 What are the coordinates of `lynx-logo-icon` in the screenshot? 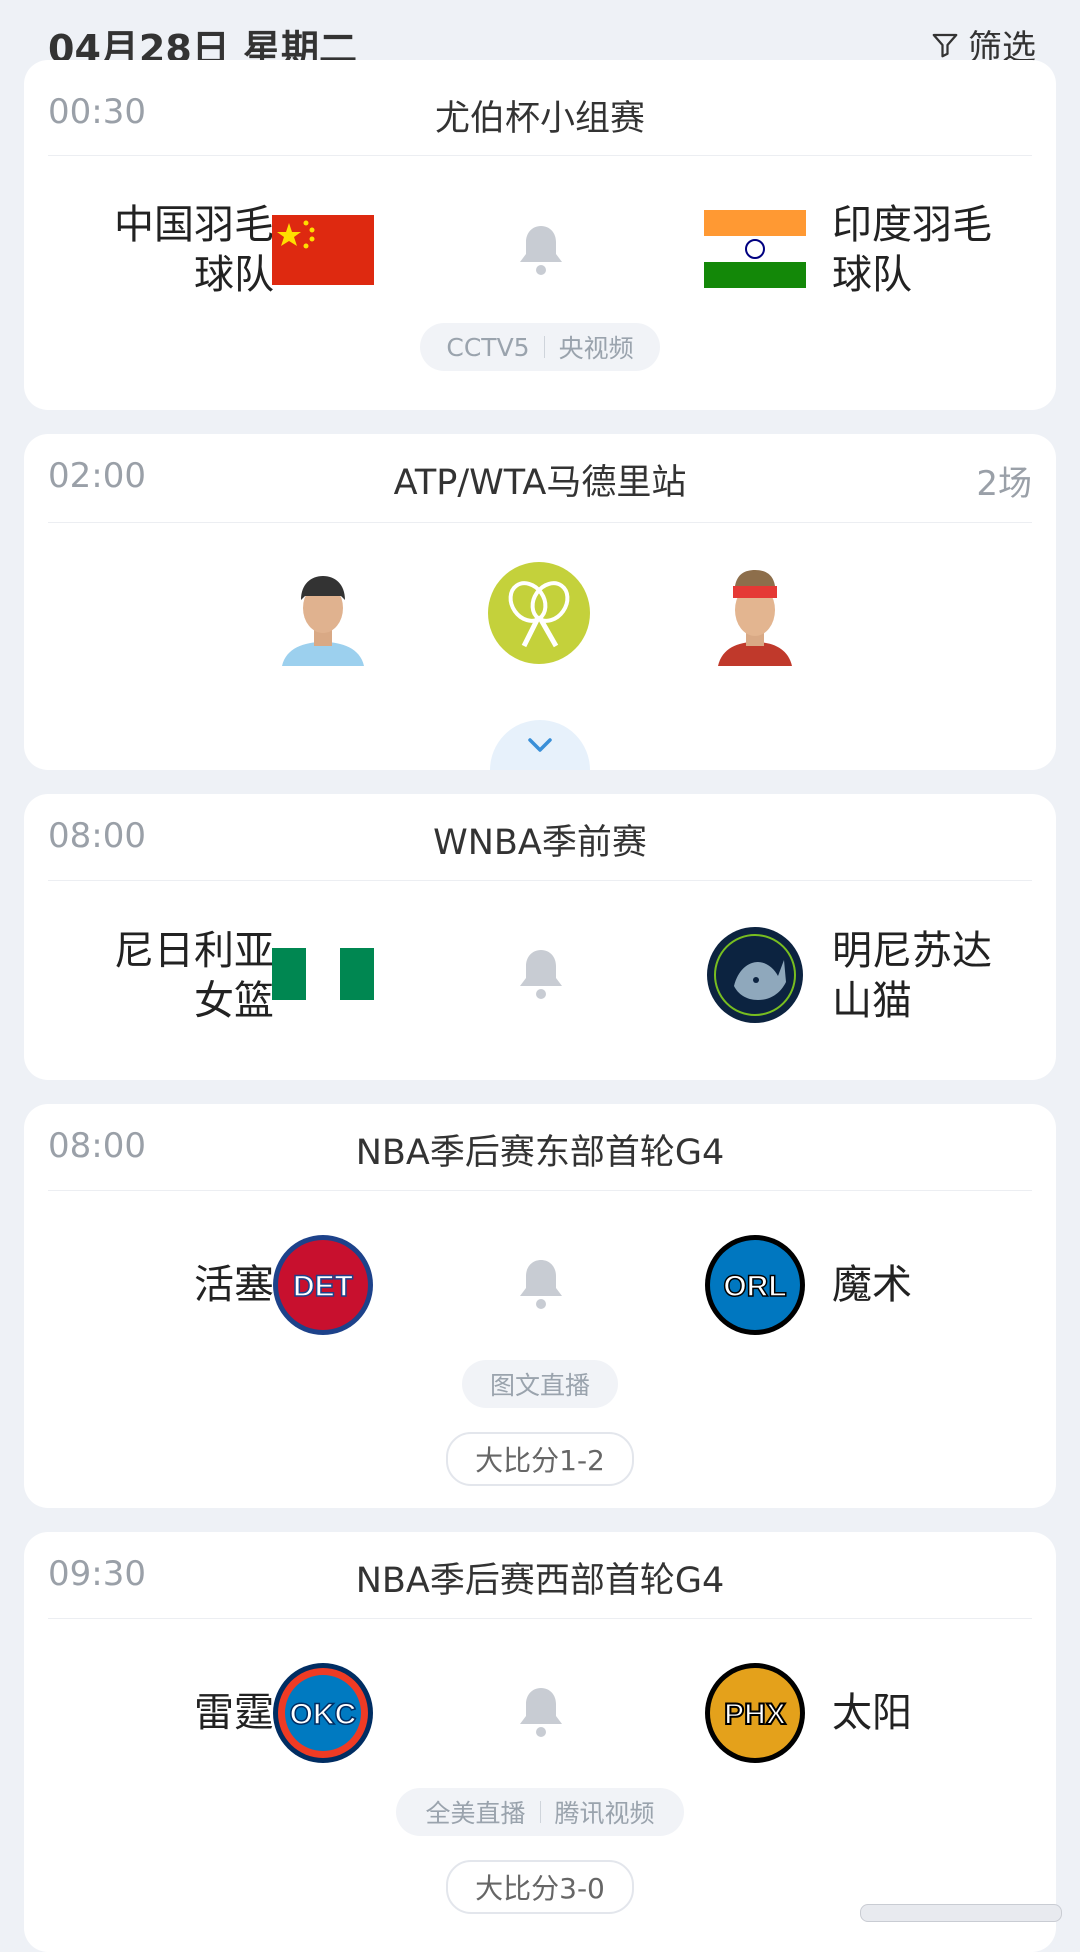 It's located at (755, 975).